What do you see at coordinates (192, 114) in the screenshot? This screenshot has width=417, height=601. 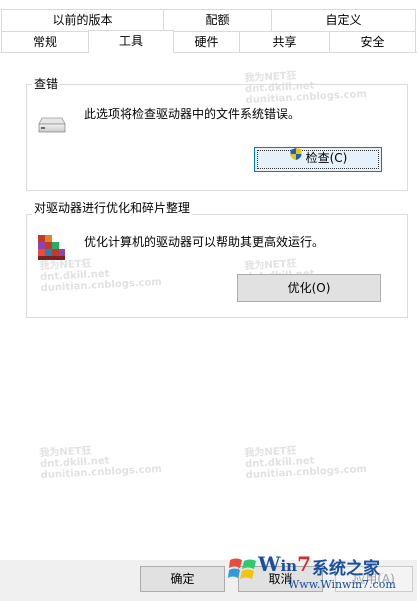 I see `check-description: 此选项将检查驱动器中的文件系统错误。` at bounding box center [192, 114].